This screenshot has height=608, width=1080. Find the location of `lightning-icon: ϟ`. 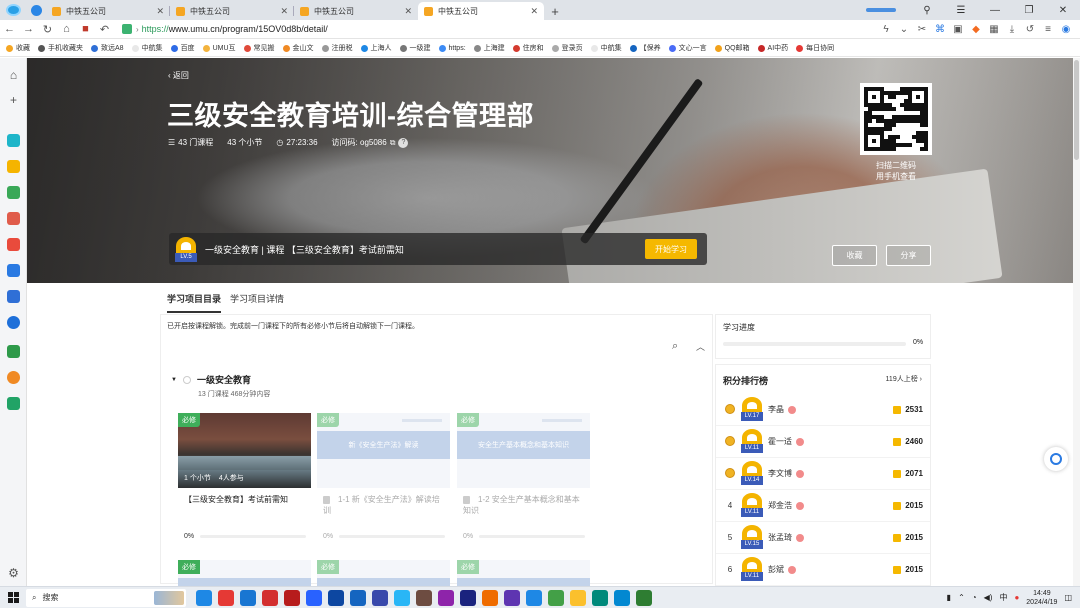

lightning-icon: ϟ is located at coordinates (886, 29).